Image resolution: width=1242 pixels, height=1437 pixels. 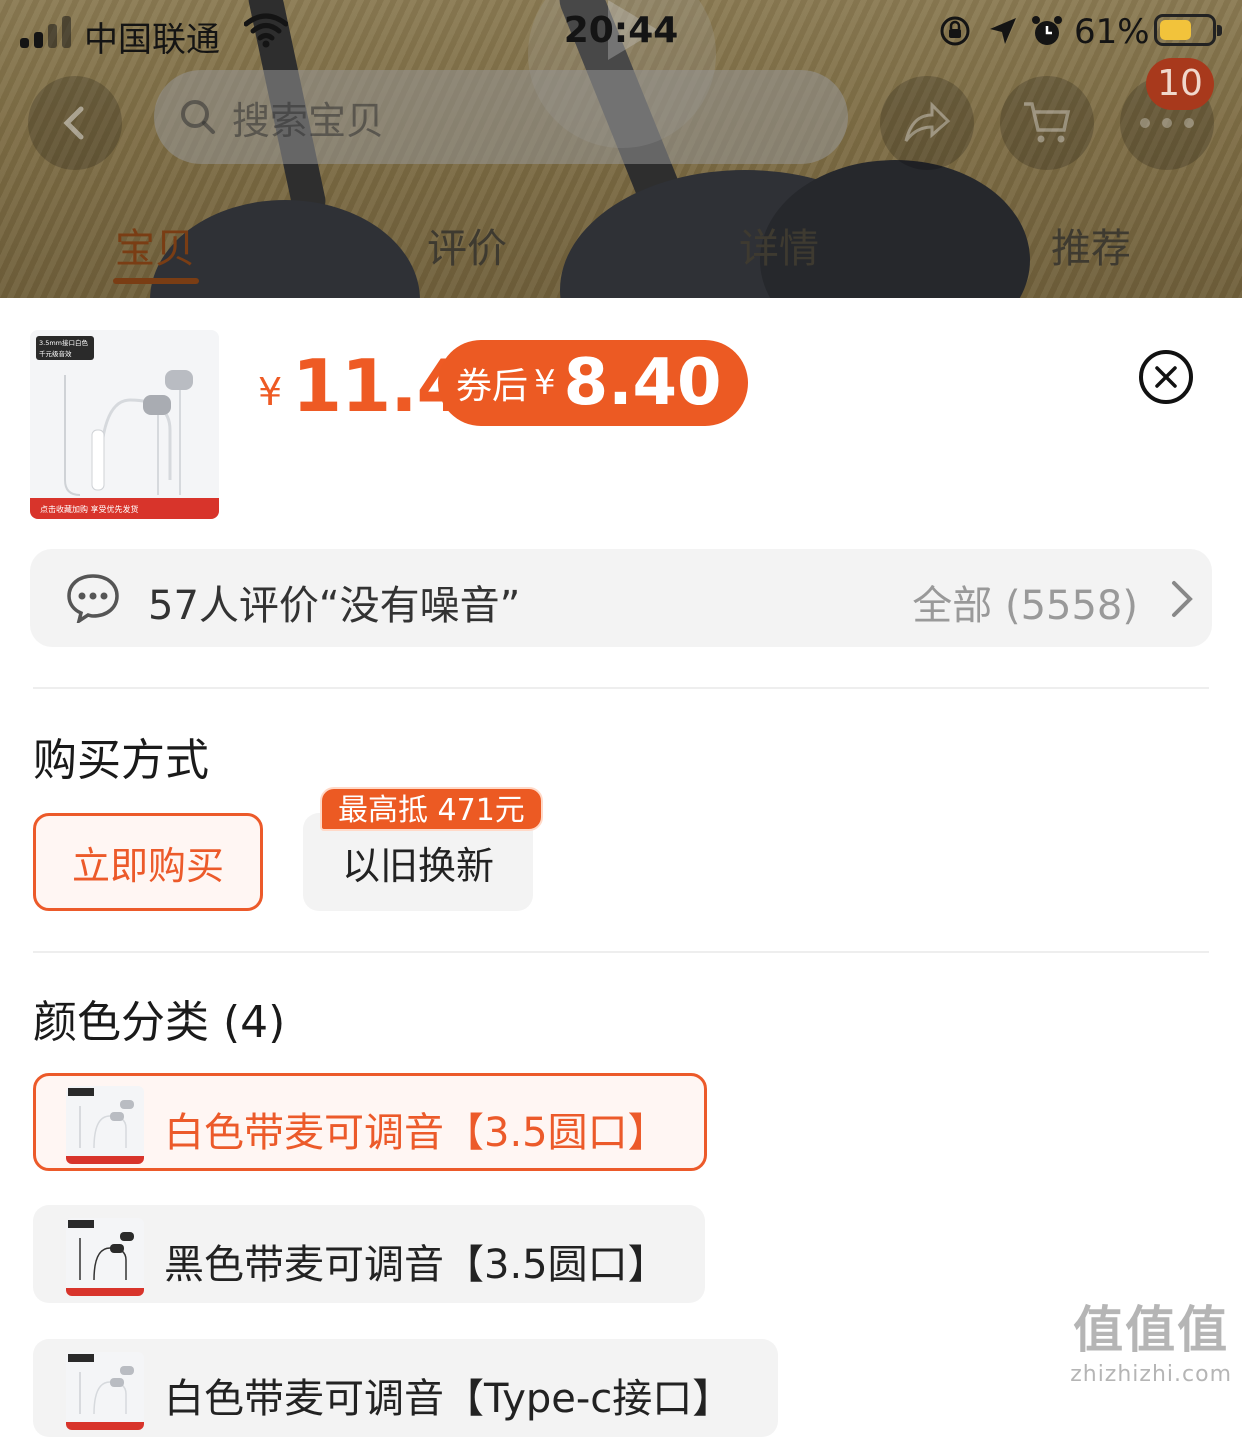 What do you see at coordinates (431, 809) in the screenshot?
I see `trade-in-discount-tag: 最高抵 471元` at bounding box center [431, 809].